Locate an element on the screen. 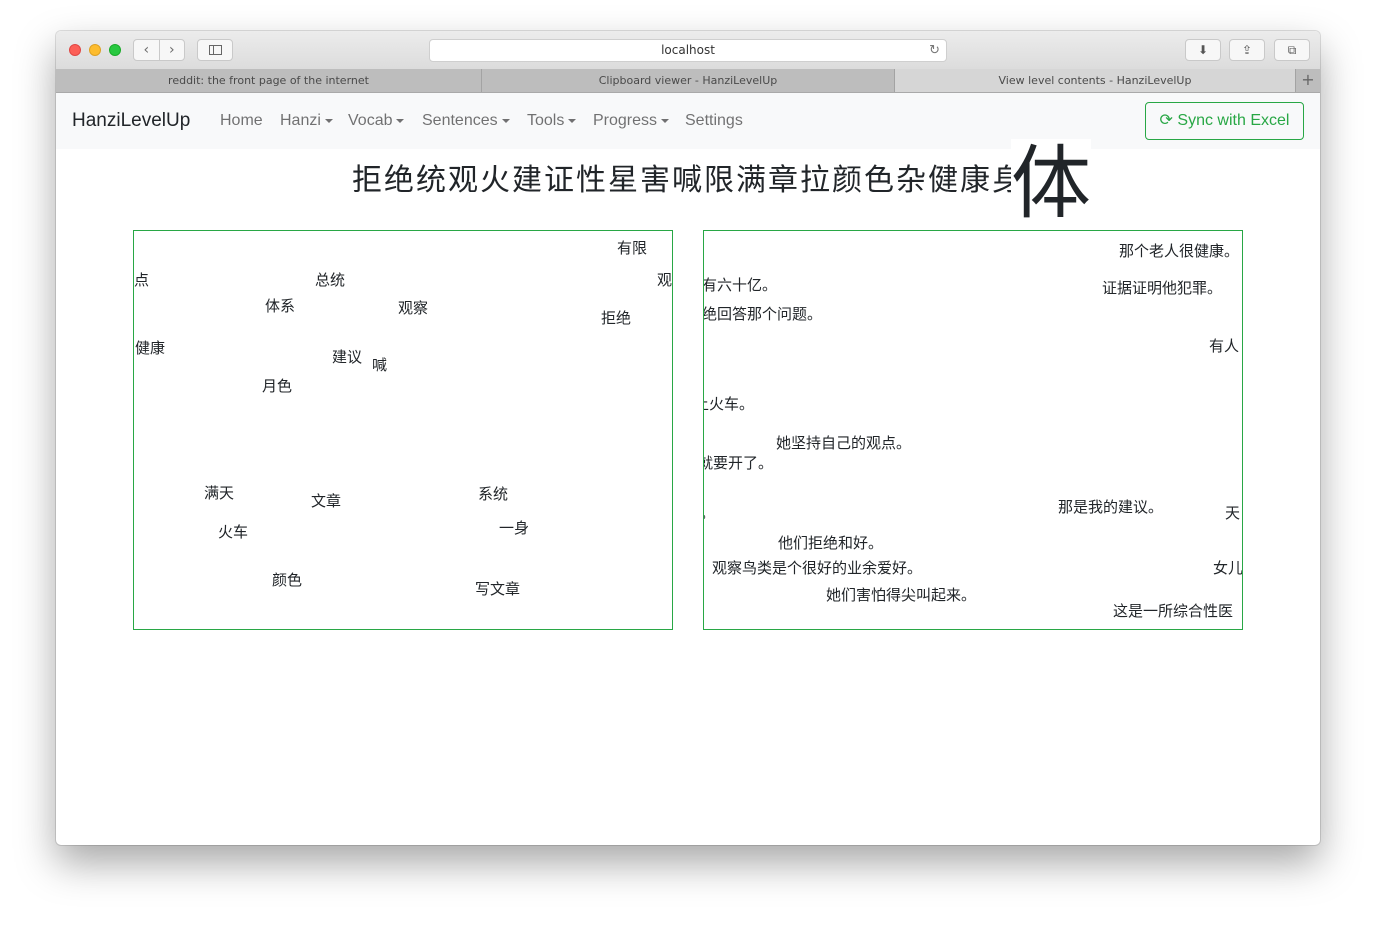 The image size is (1376, 925). tab-clipboard-viewer: Clipboard viewer - HanziLevelUp is located at coordinates (688, 80).